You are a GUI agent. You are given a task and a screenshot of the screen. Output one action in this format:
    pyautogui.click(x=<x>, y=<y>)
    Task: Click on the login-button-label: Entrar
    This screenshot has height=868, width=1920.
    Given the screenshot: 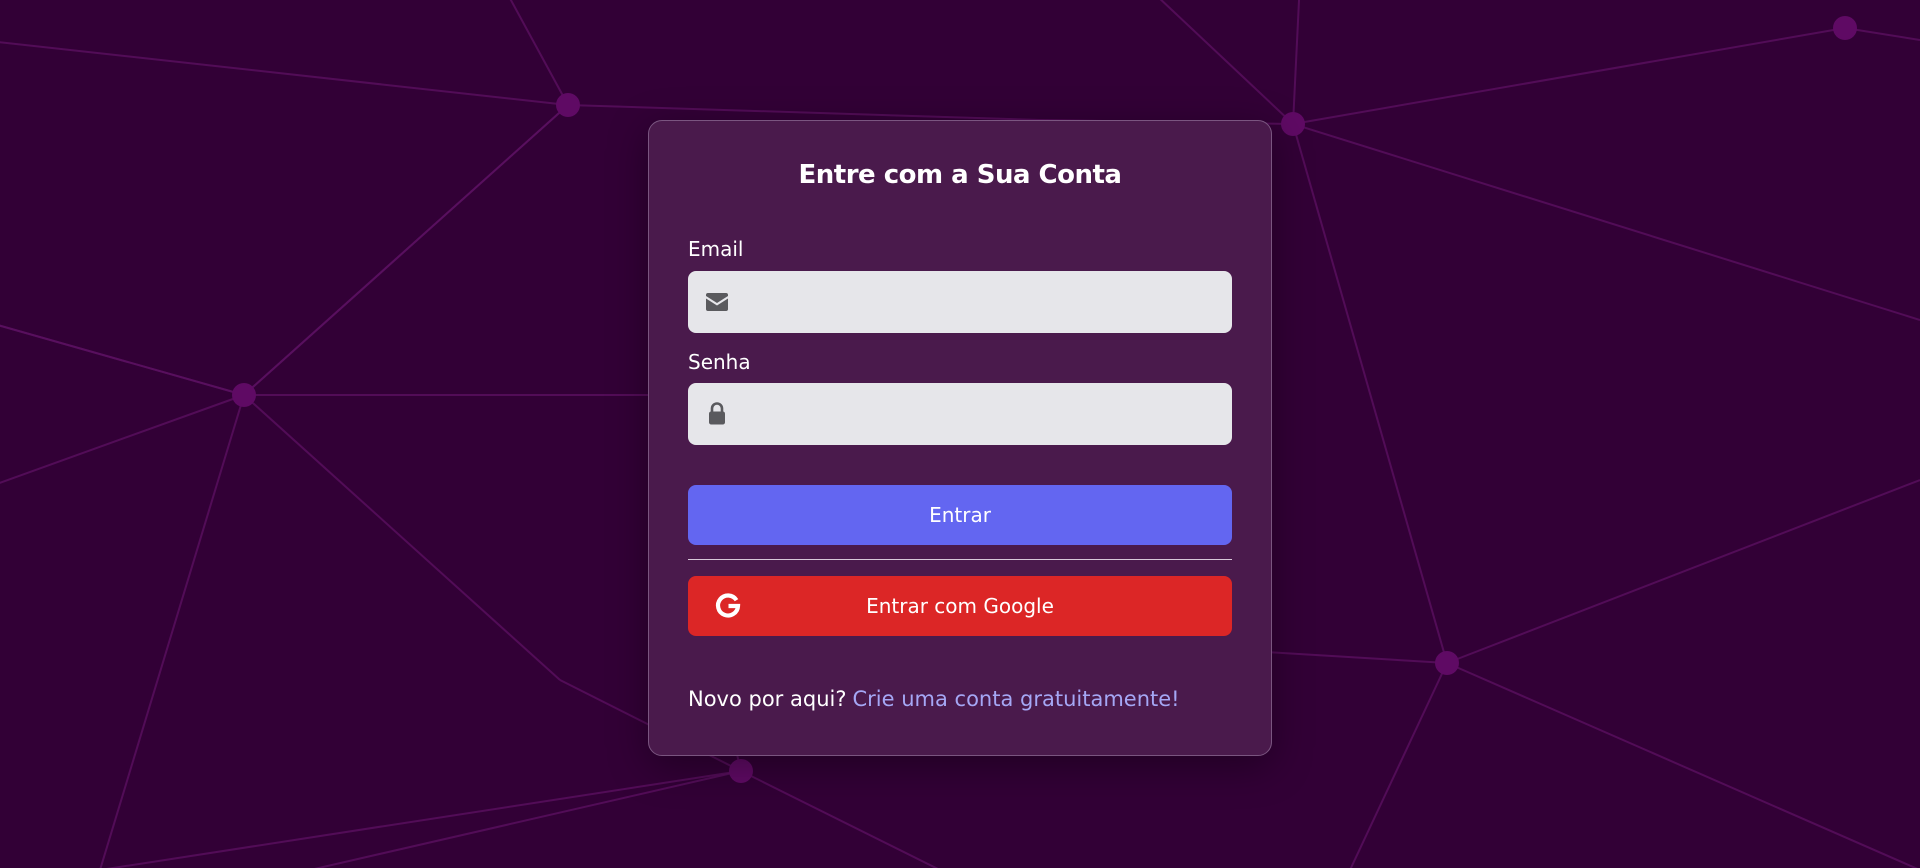 What is the action you would take?
    pyautogui.click(x=960, y=515)
    